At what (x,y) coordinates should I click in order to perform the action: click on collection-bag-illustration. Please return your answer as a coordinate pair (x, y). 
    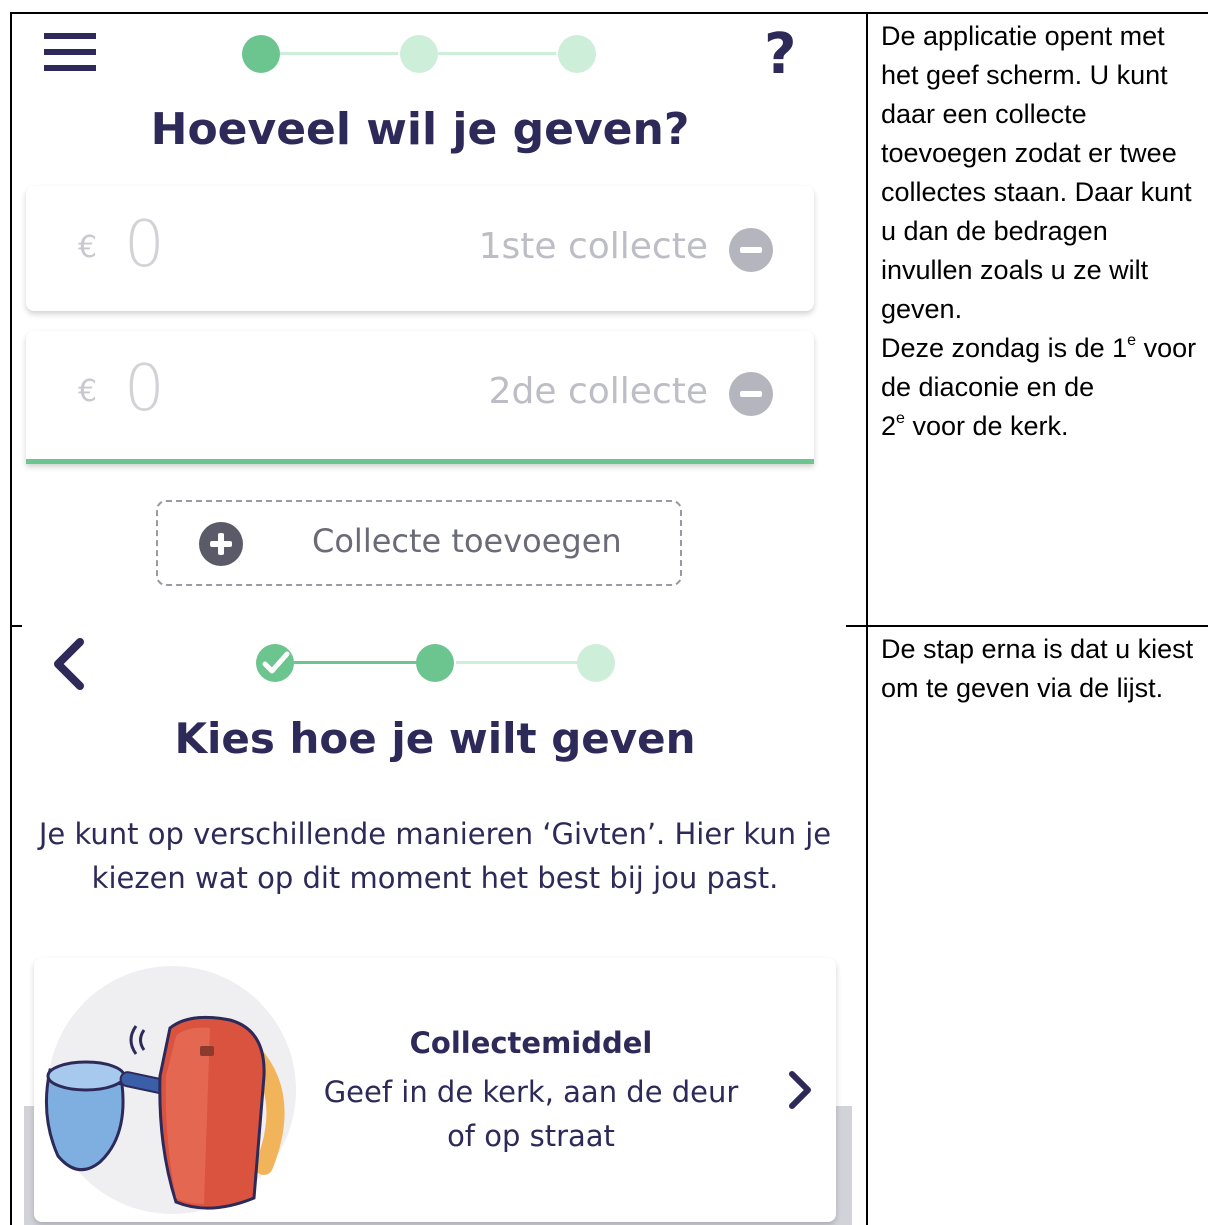
    Looking at the image, I should click on (170, 1090).